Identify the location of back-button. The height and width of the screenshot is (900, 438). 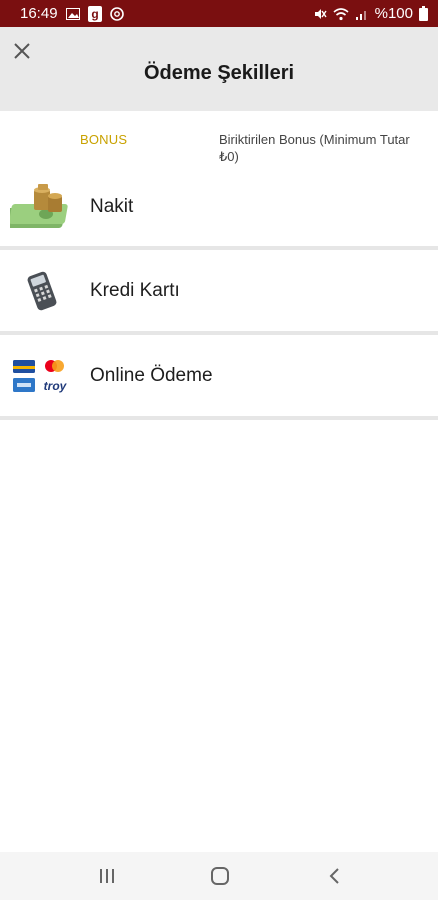
(335, 876).